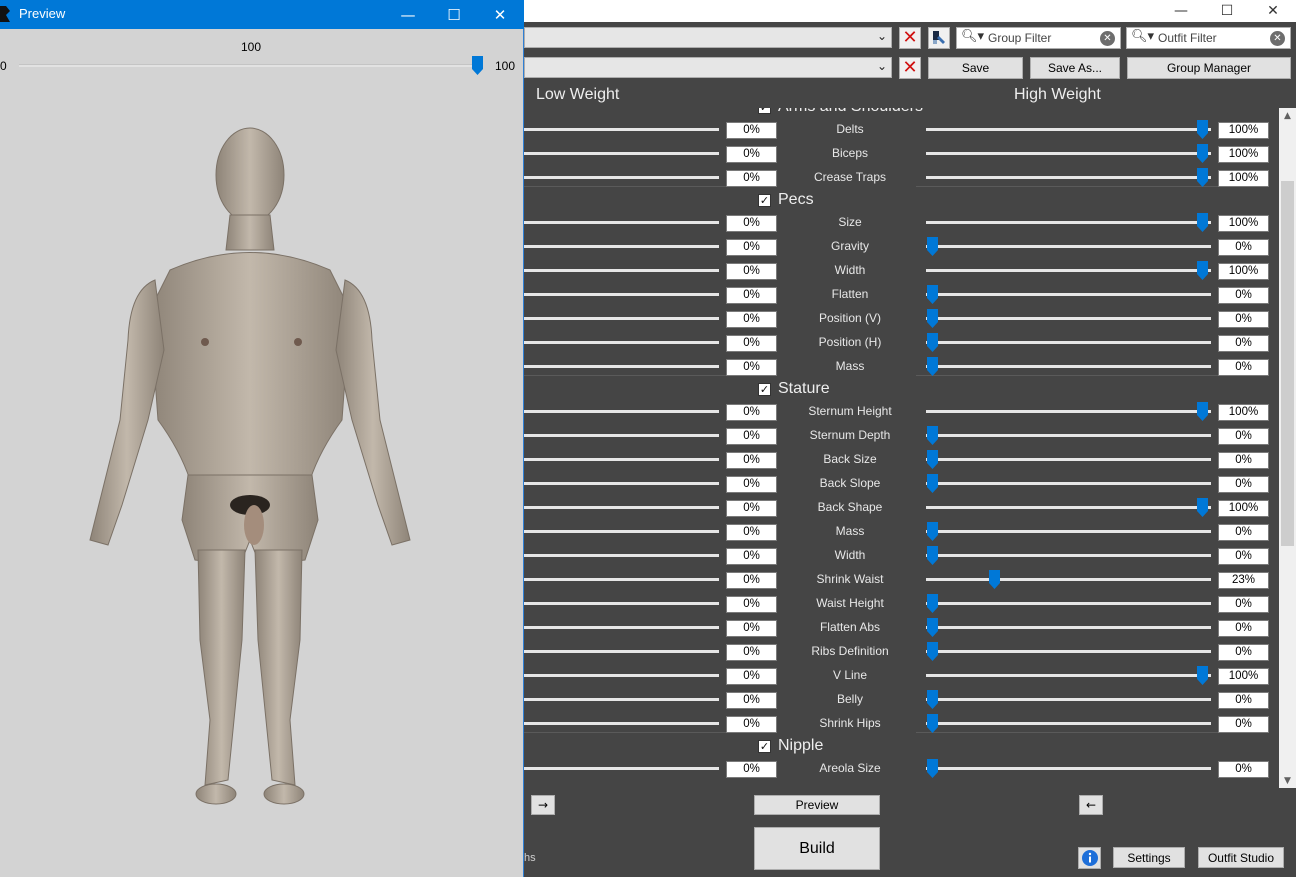 The height and width of the screenshot is (877, 1296). I want to click on clear-outfit-filter-icon: ✕, so click(1277, 38).